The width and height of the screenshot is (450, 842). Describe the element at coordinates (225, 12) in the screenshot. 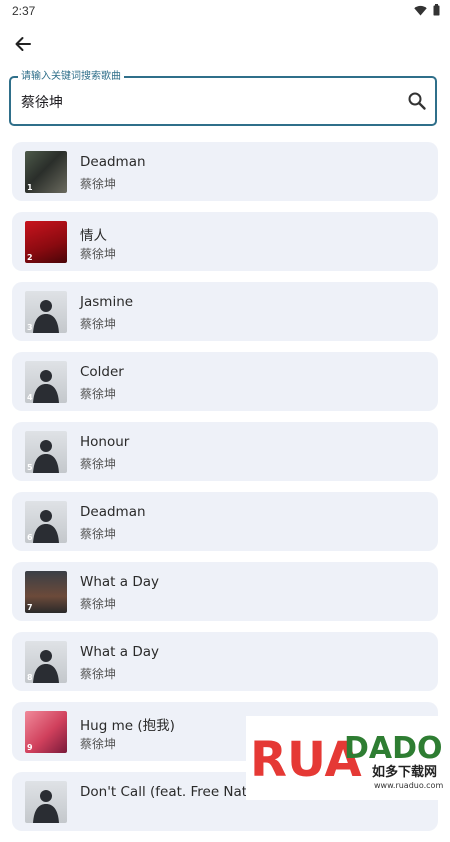

I see `status-bar: 2:37` at that location.